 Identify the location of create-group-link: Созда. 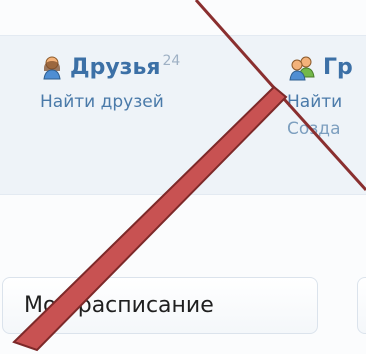
(320, 129).